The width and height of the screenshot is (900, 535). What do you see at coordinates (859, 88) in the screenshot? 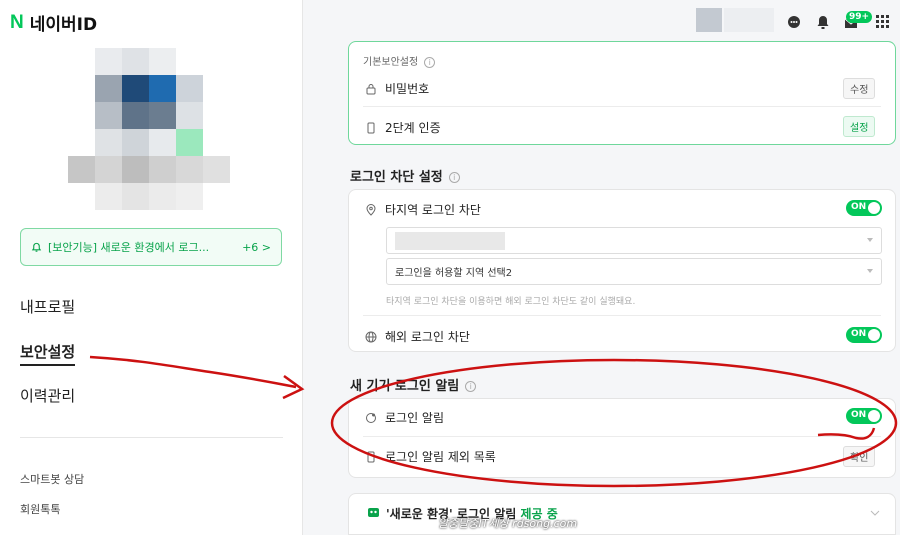
I see `password-edit-button: 수정` at bounding box center [859, 88].